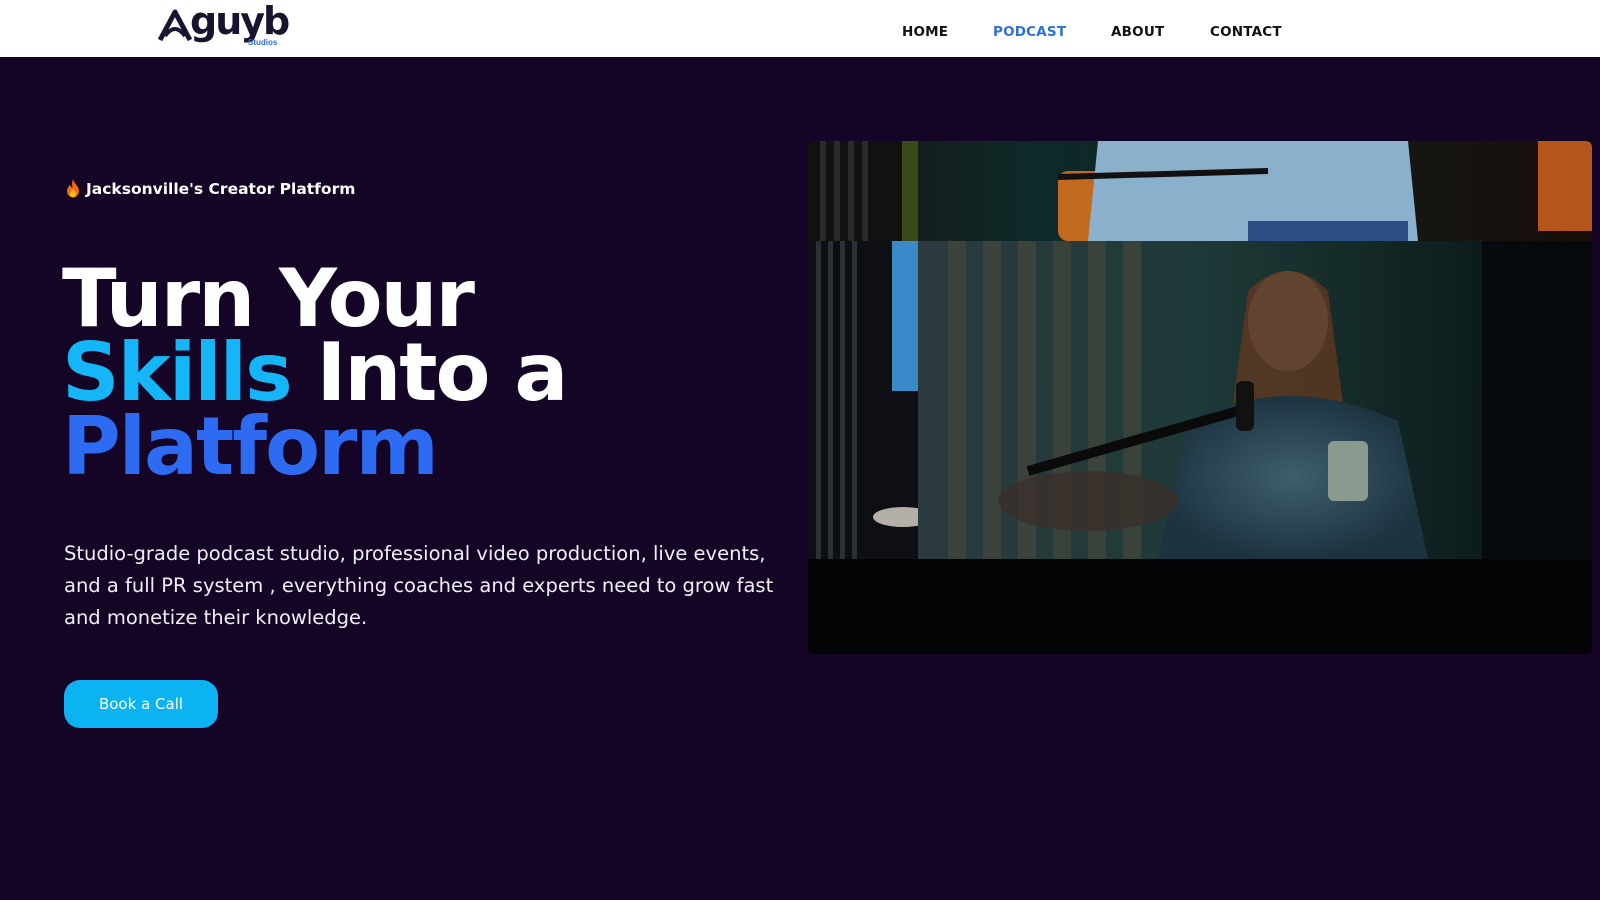 The height and width of the screenshot is (900, 1600). I want to click on headline-line-1: Turn Your, so click(268, 298).